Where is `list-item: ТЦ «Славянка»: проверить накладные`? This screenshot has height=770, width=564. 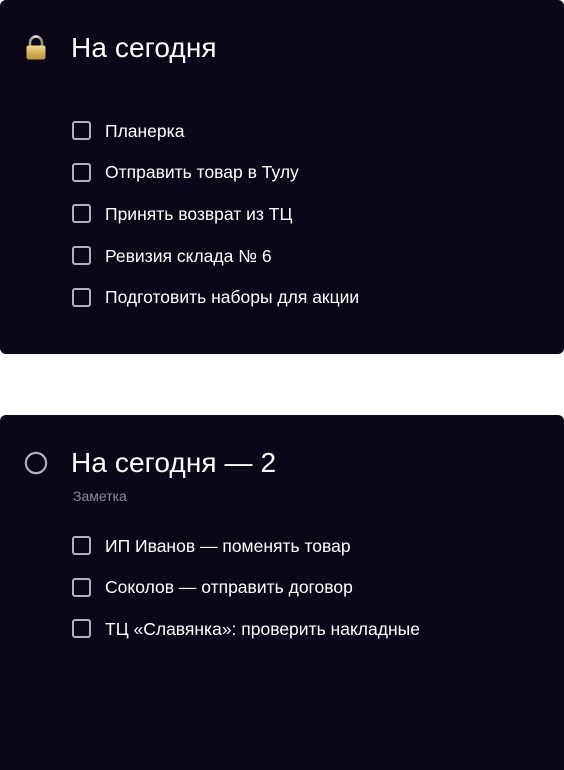 list-item: ТЦ «Славянка»: проверить накладные is located at coordinates (246, 629).